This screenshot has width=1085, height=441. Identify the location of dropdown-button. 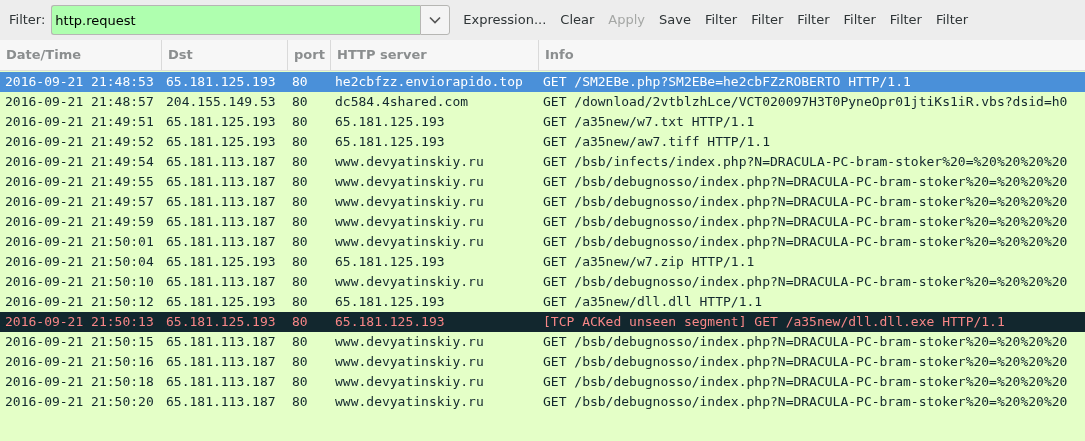
(435, 20).